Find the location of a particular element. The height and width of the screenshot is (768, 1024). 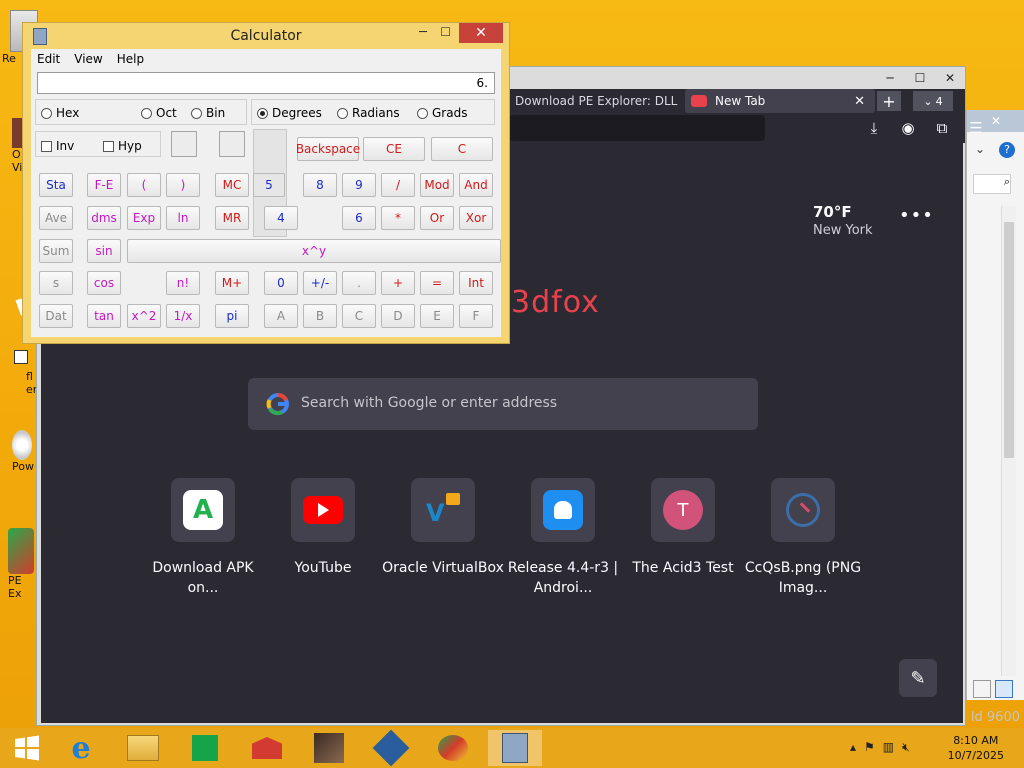

mod-button: Mod is located at coordinates (437, 185).